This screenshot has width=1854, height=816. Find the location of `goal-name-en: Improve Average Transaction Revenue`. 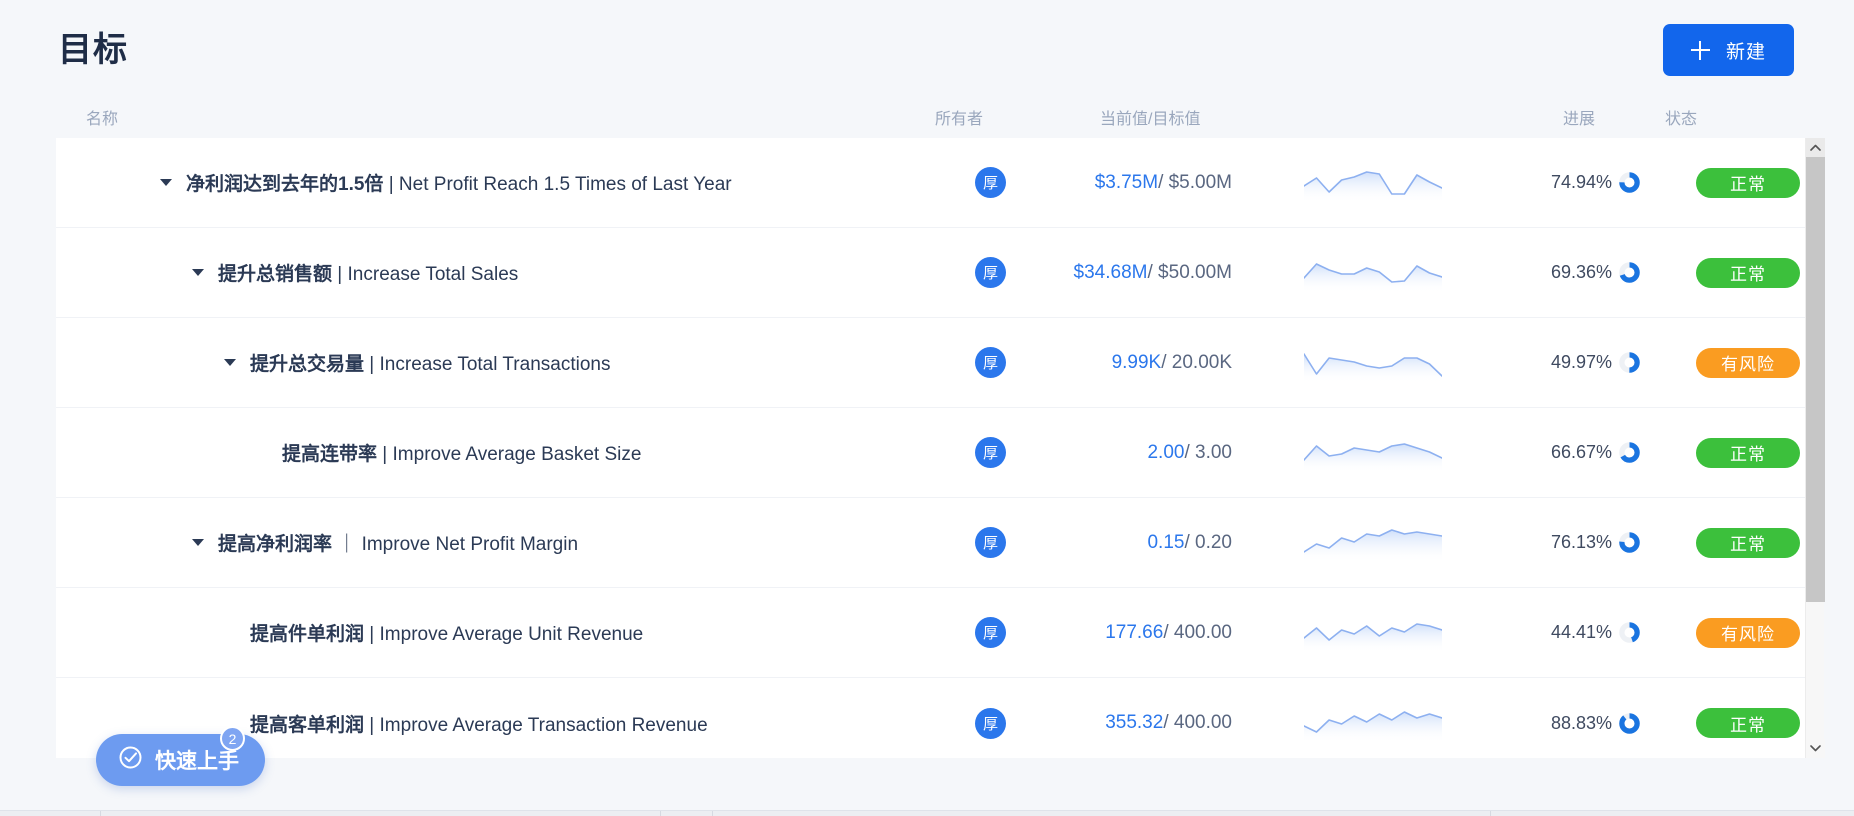

goal-name-en: Improve Average Transaction Revenue is located at coordinates (543, 725).